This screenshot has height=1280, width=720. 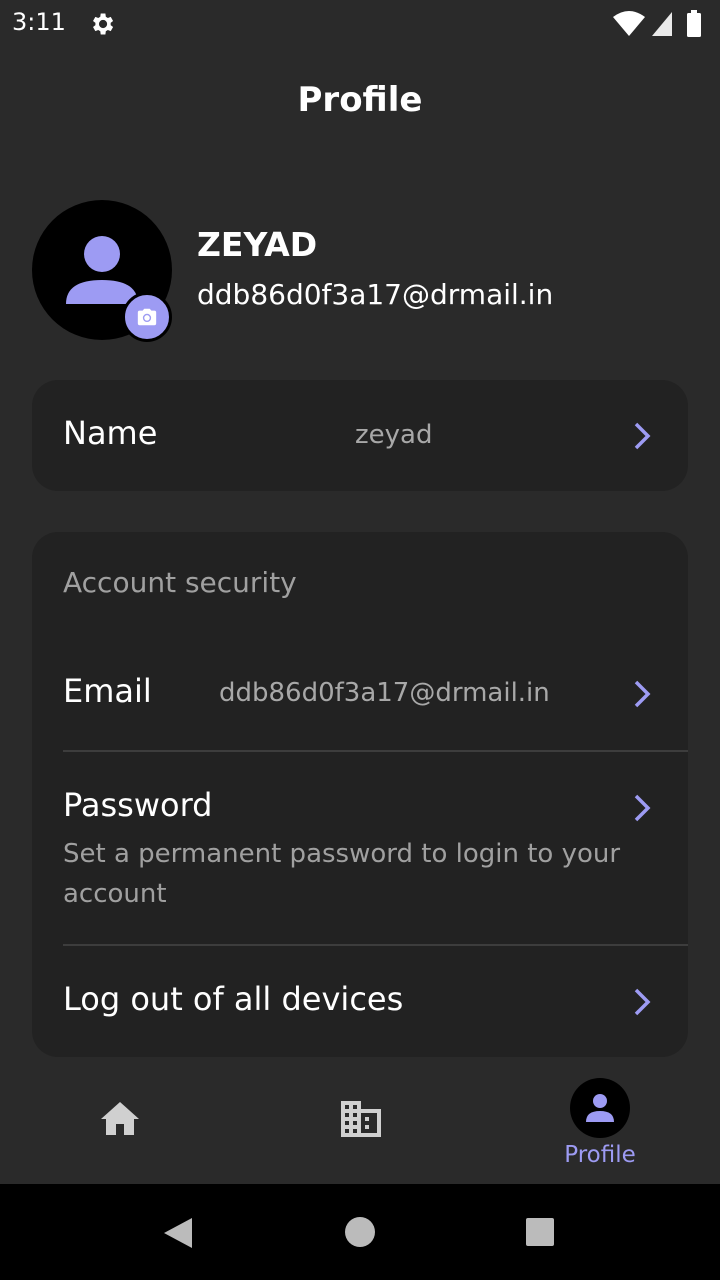 What do you see at coordinates (39, 22) in the screenshot?
I see `status-time: 3:11` at bounding box center [39, 22].